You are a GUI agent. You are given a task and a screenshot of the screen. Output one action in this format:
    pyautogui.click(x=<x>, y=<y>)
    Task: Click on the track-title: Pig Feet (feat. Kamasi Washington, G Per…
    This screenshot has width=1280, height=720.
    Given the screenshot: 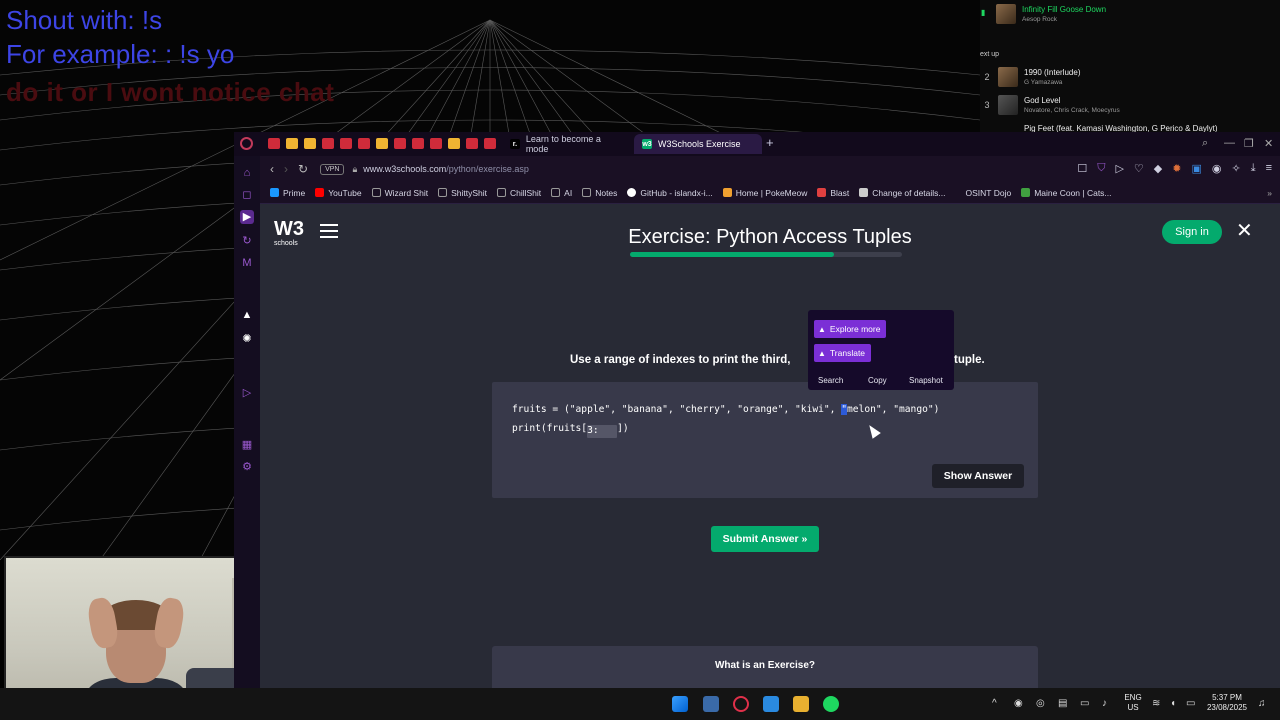 What is the action you would take?
    pyautogui.click(x=1121, y=128)
    